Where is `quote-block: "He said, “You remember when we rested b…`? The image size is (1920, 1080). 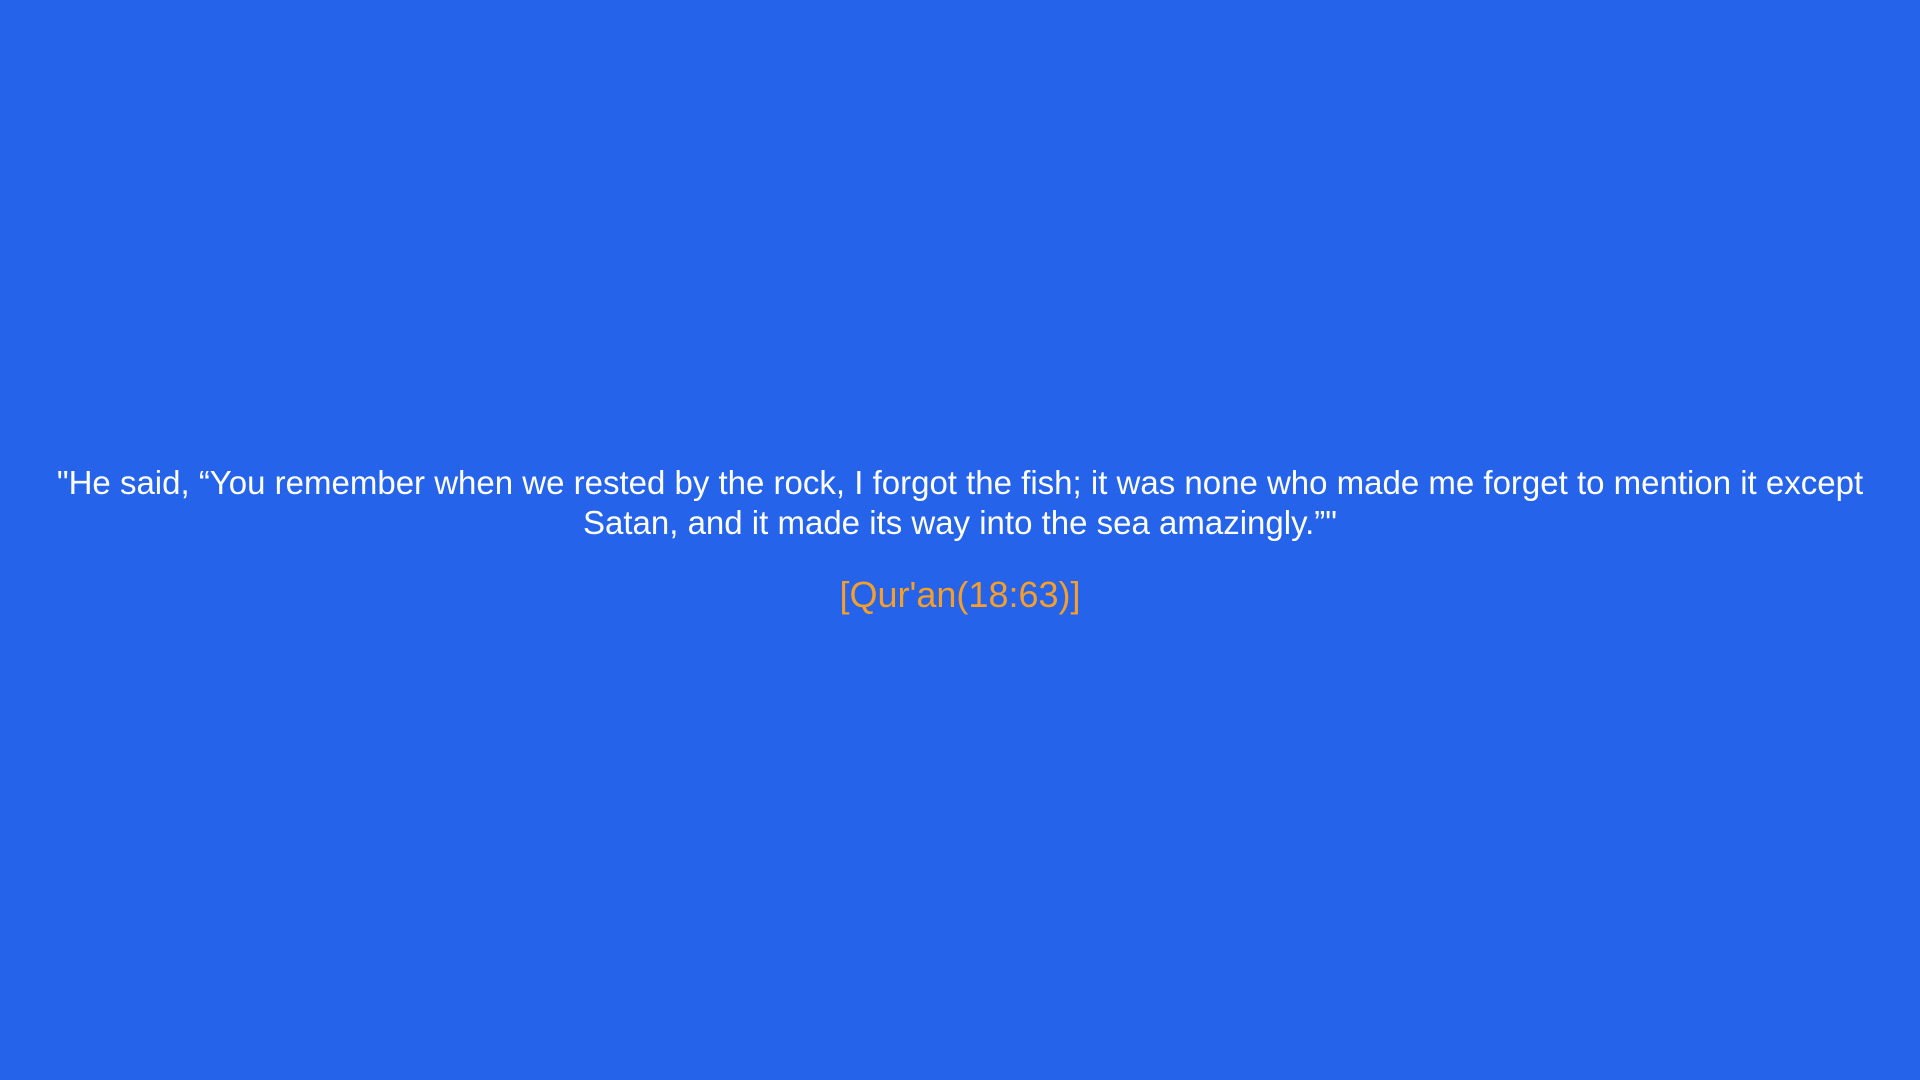
quote-block: "He said, “You remember when we rested b… is located at coordinates (960, 540).